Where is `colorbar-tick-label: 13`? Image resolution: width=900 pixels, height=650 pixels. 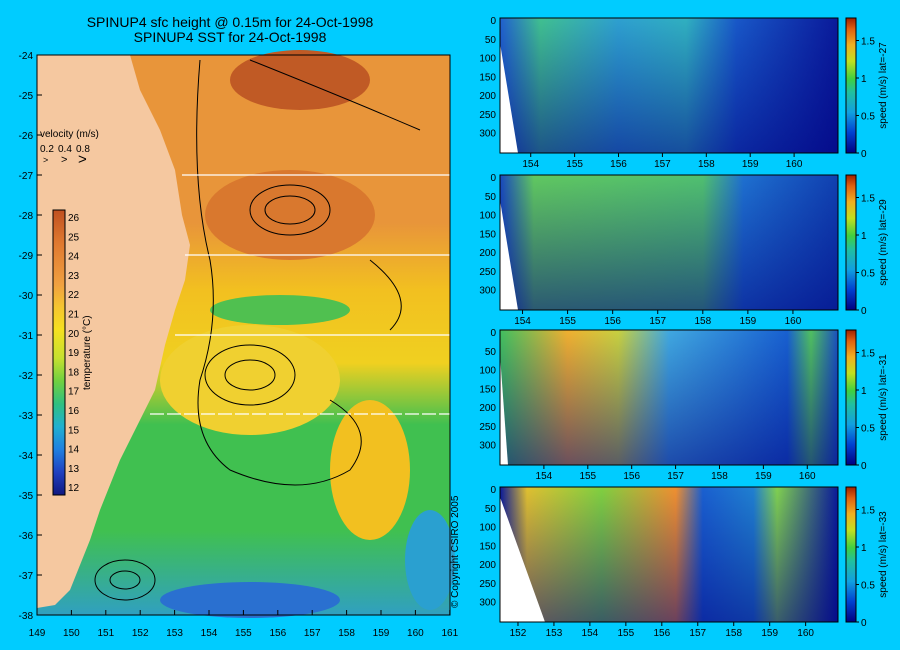
colorbar-tick-label: 13 is located at coordinates (74, 469).